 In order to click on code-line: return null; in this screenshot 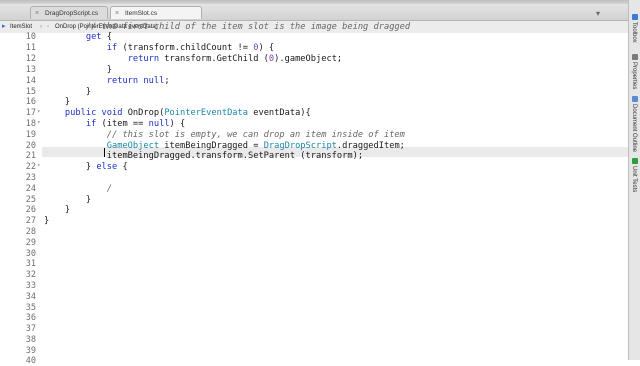, I will do `click(138, 81)`.